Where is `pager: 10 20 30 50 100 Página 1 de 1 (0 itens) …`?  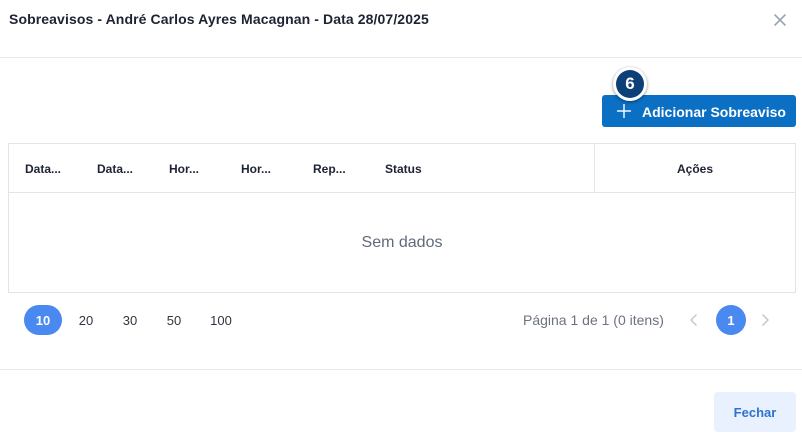 pager: 10 20 30 50 100 Página 1 de 1 (0 itens) … is located at coordinates (401, 320).